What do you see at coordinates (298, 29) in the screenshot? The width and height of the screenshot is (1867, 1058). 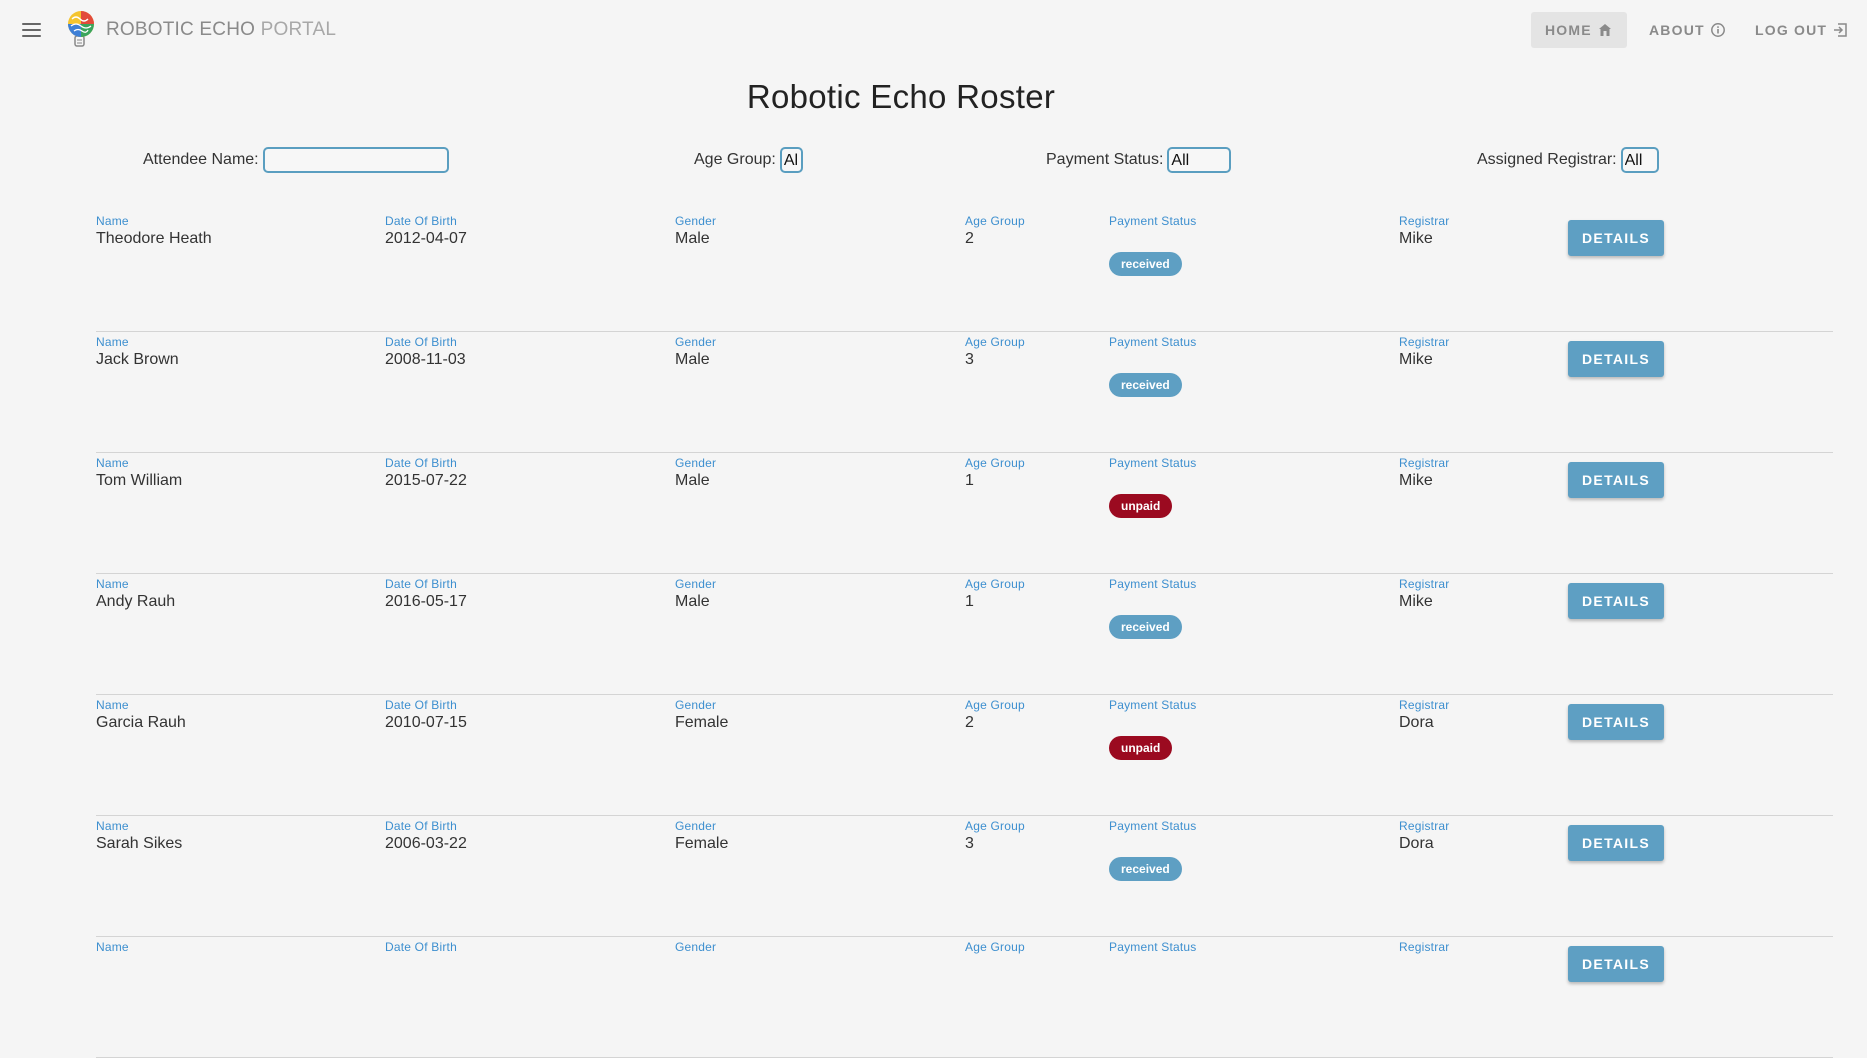 I see `app-title-sub: PORTAL` at bounding box center [298, 29].